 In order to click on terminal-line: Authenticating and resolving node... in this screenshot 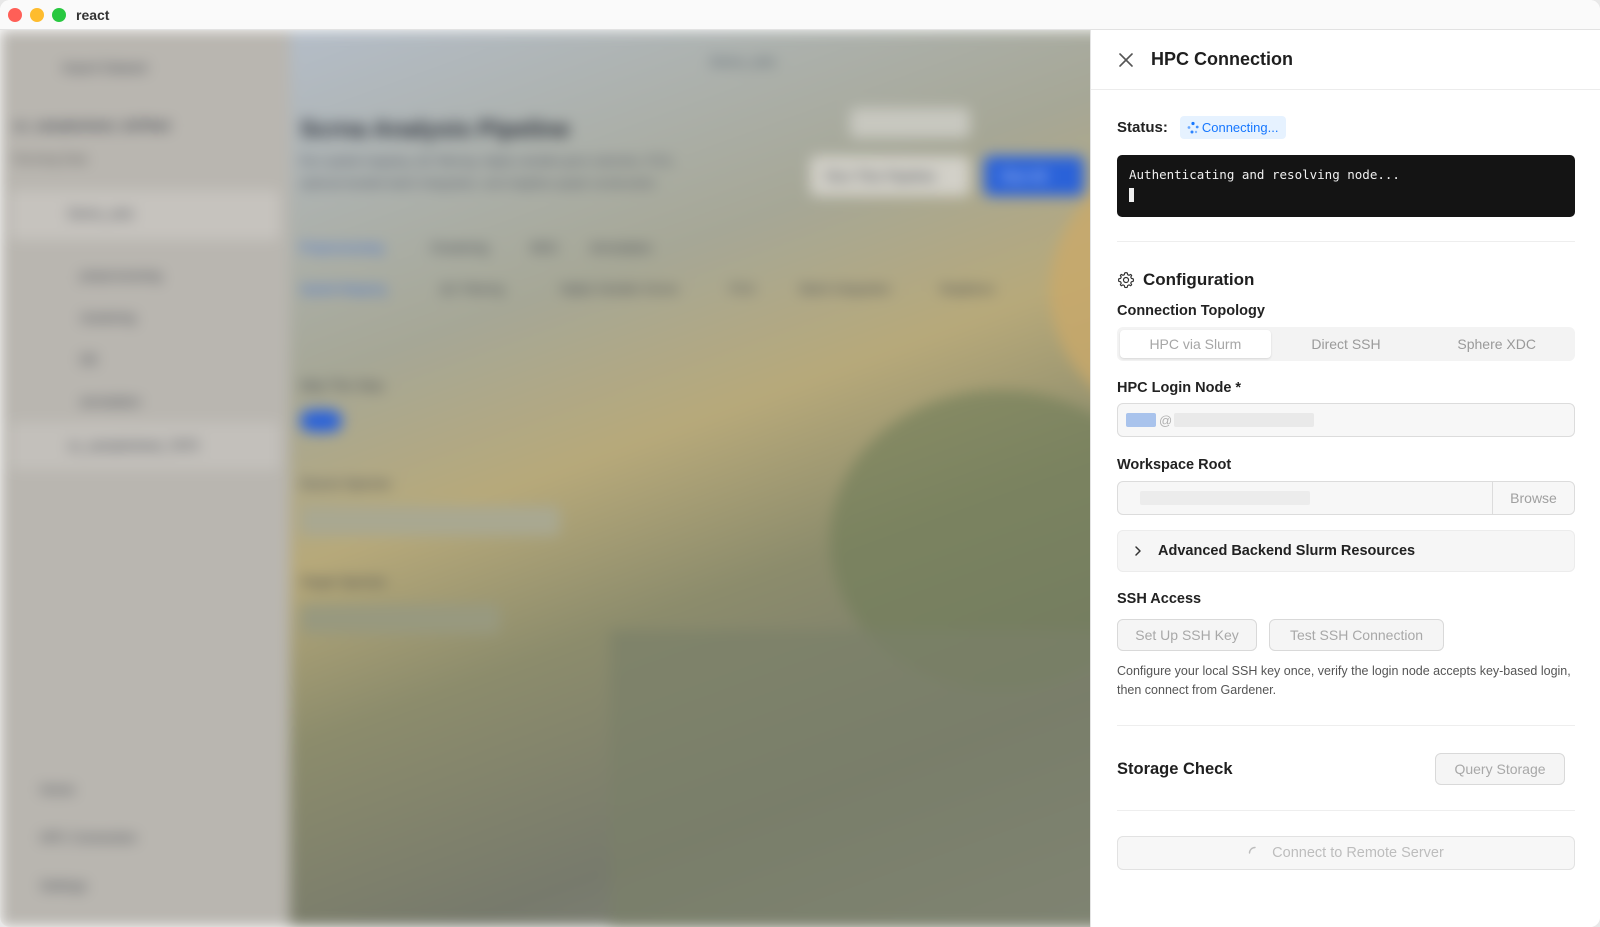, I will do `click(1264, 174)`.